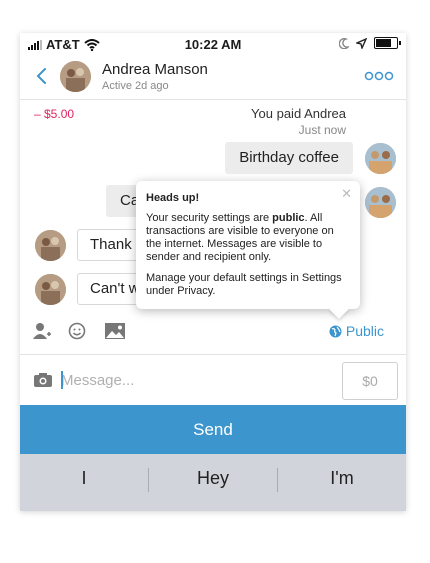 The image size is (430, 563). Describe the element at coordinates (213, 44) in the screenshot. I see `status-bar: AT&T 10:22 AM` at that location.